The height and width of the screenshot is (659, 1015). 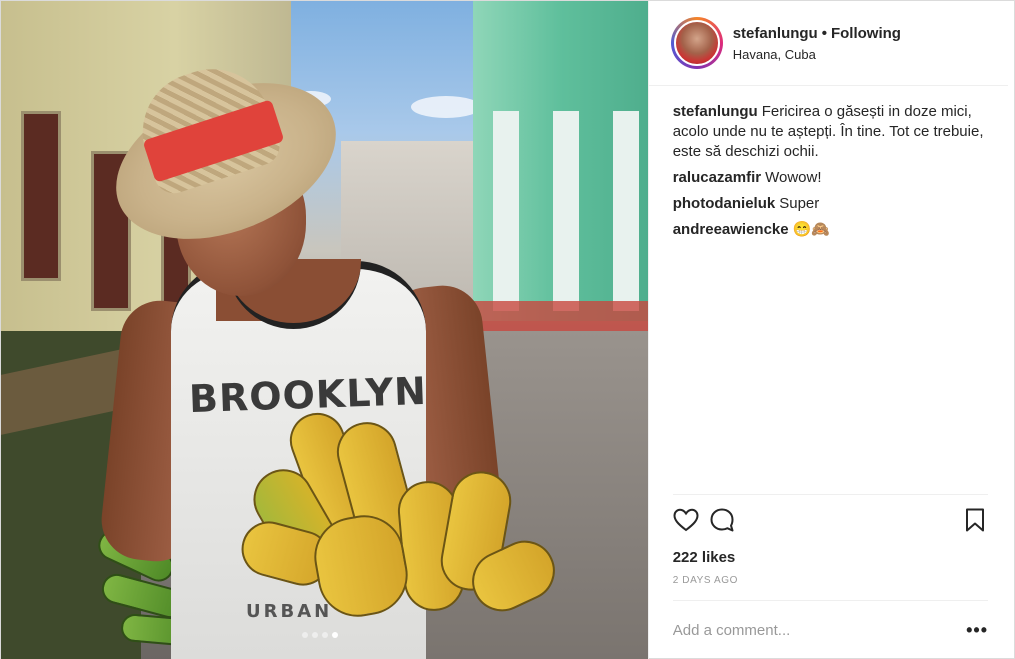 I want to click on carousel-indicator, so click(x=320, y=635).